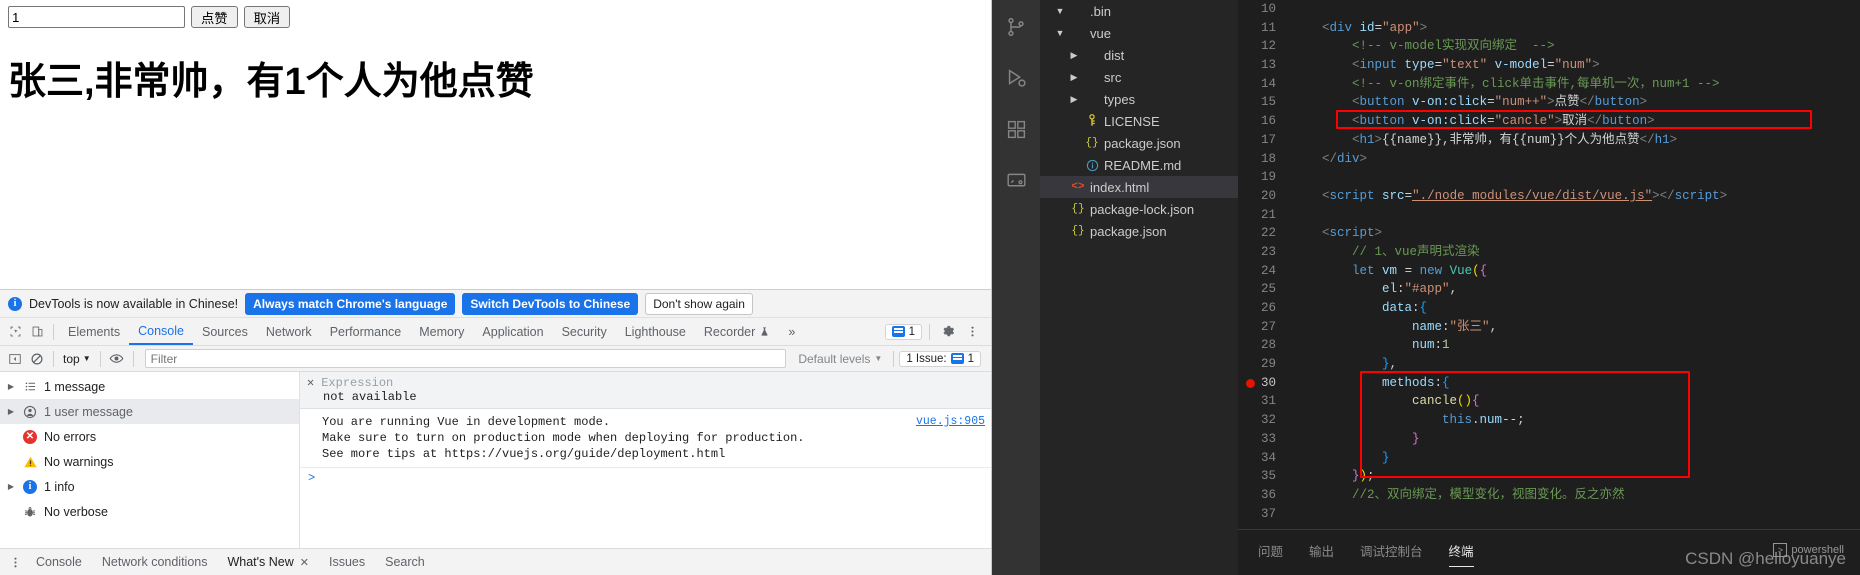 Image resolution: width=1860 pixels, height=575 pixels. I want to click on code-line: 18 </div>, so click(1549, 159).